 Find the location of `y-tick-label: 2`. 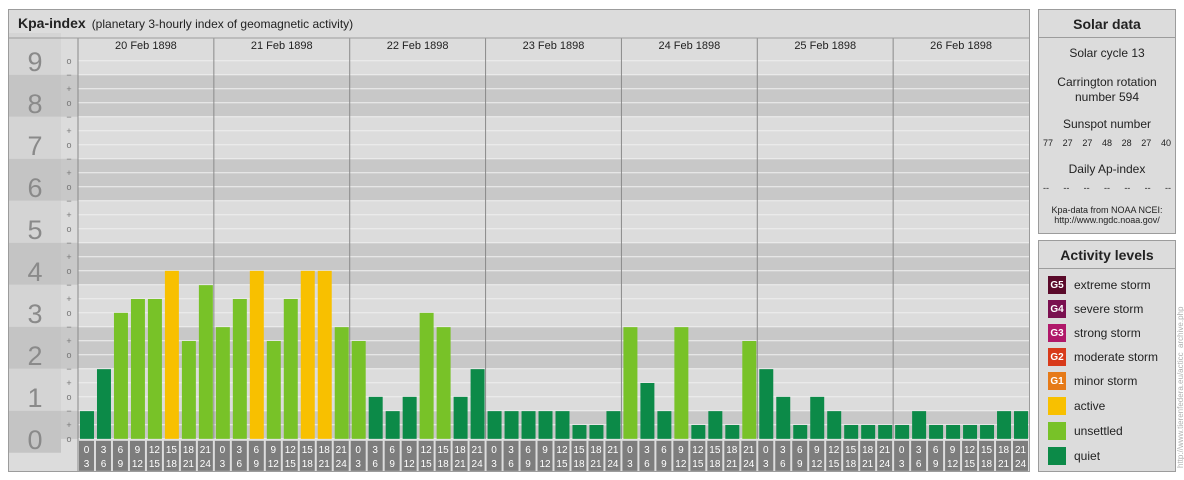

y-tick-label: 2 is located at coordinates (34, 356).